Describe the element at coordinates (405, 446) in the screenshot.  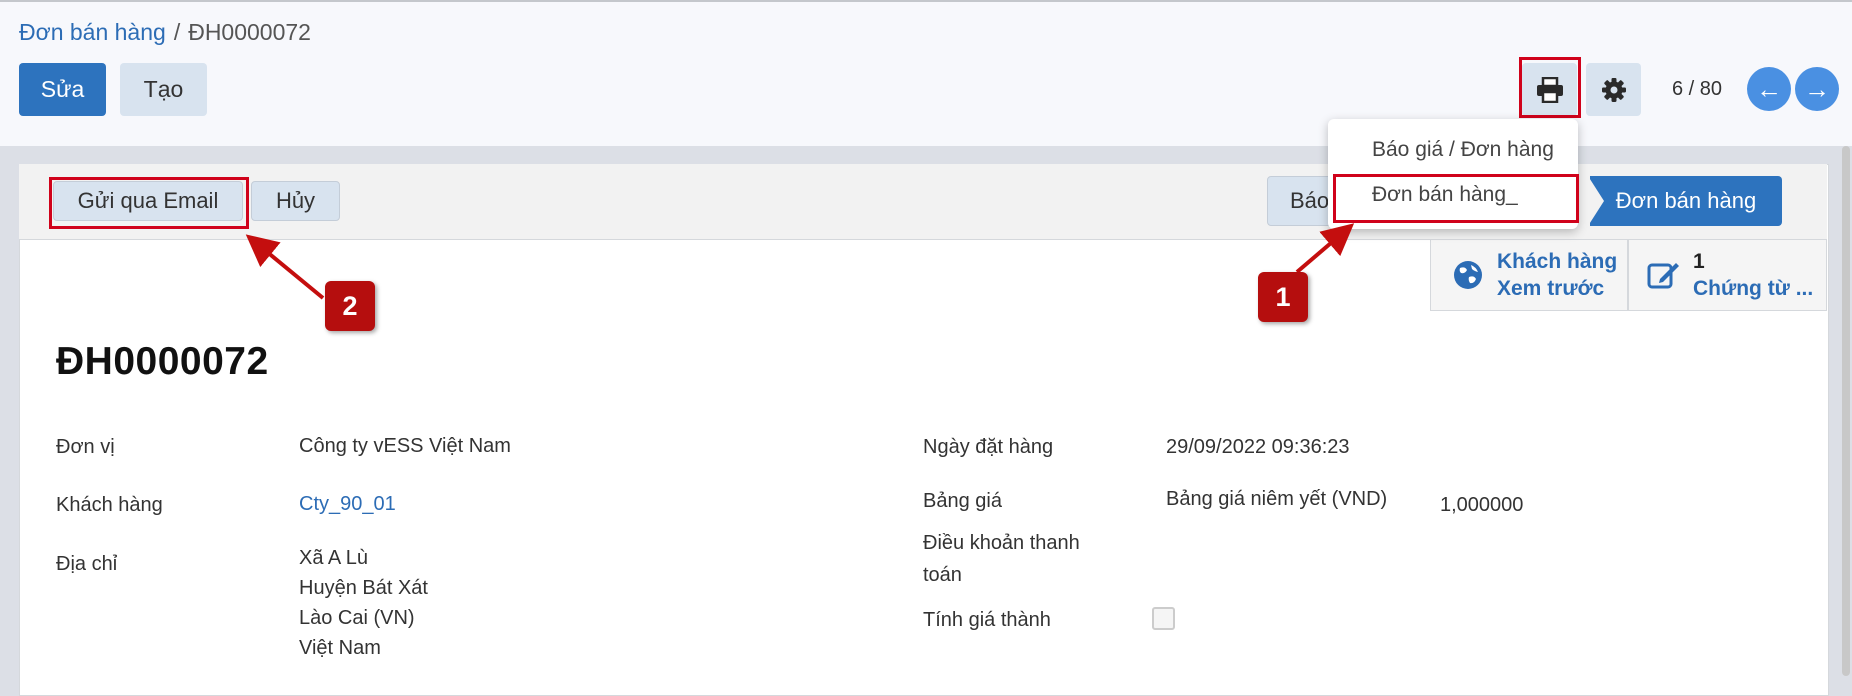
I see `company-value: Công ty vESS Việt Nam` at that location.